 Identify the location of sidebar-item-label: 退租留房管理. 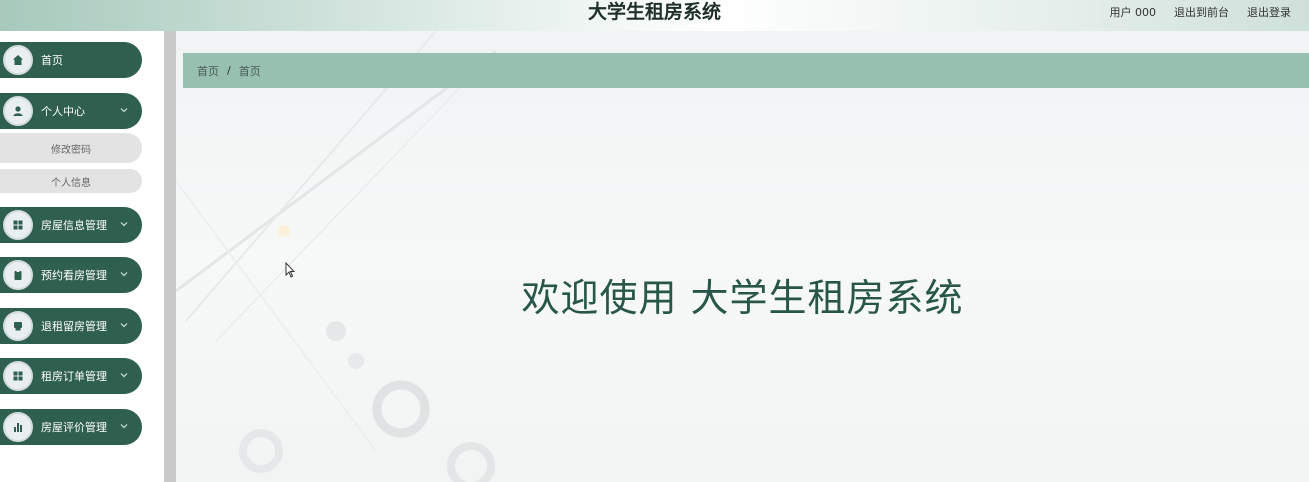
(74, 326).